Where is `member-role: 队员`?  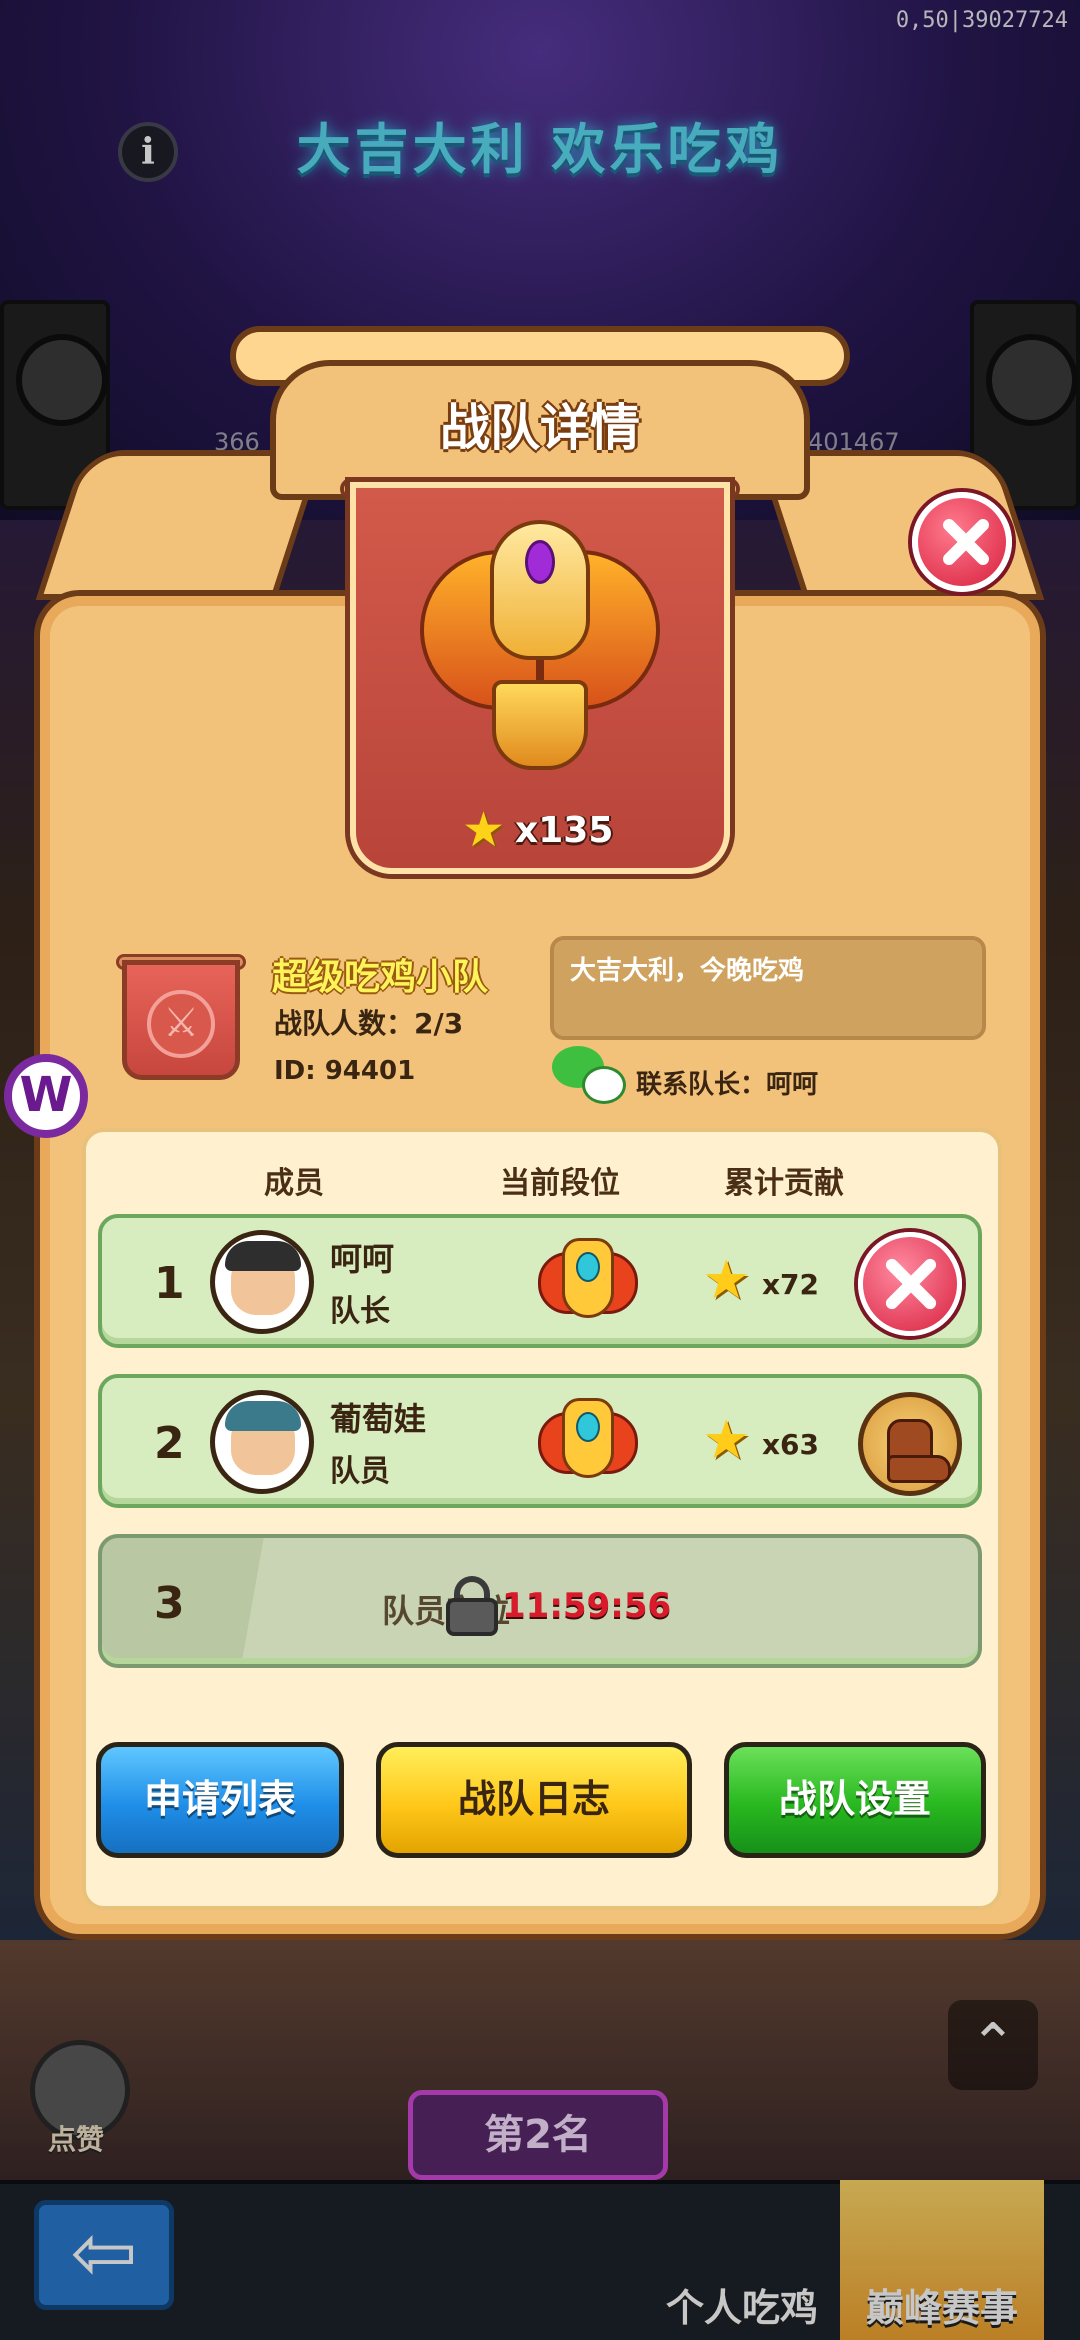 member-role: 队员 is located at coordinates (360, 1471).